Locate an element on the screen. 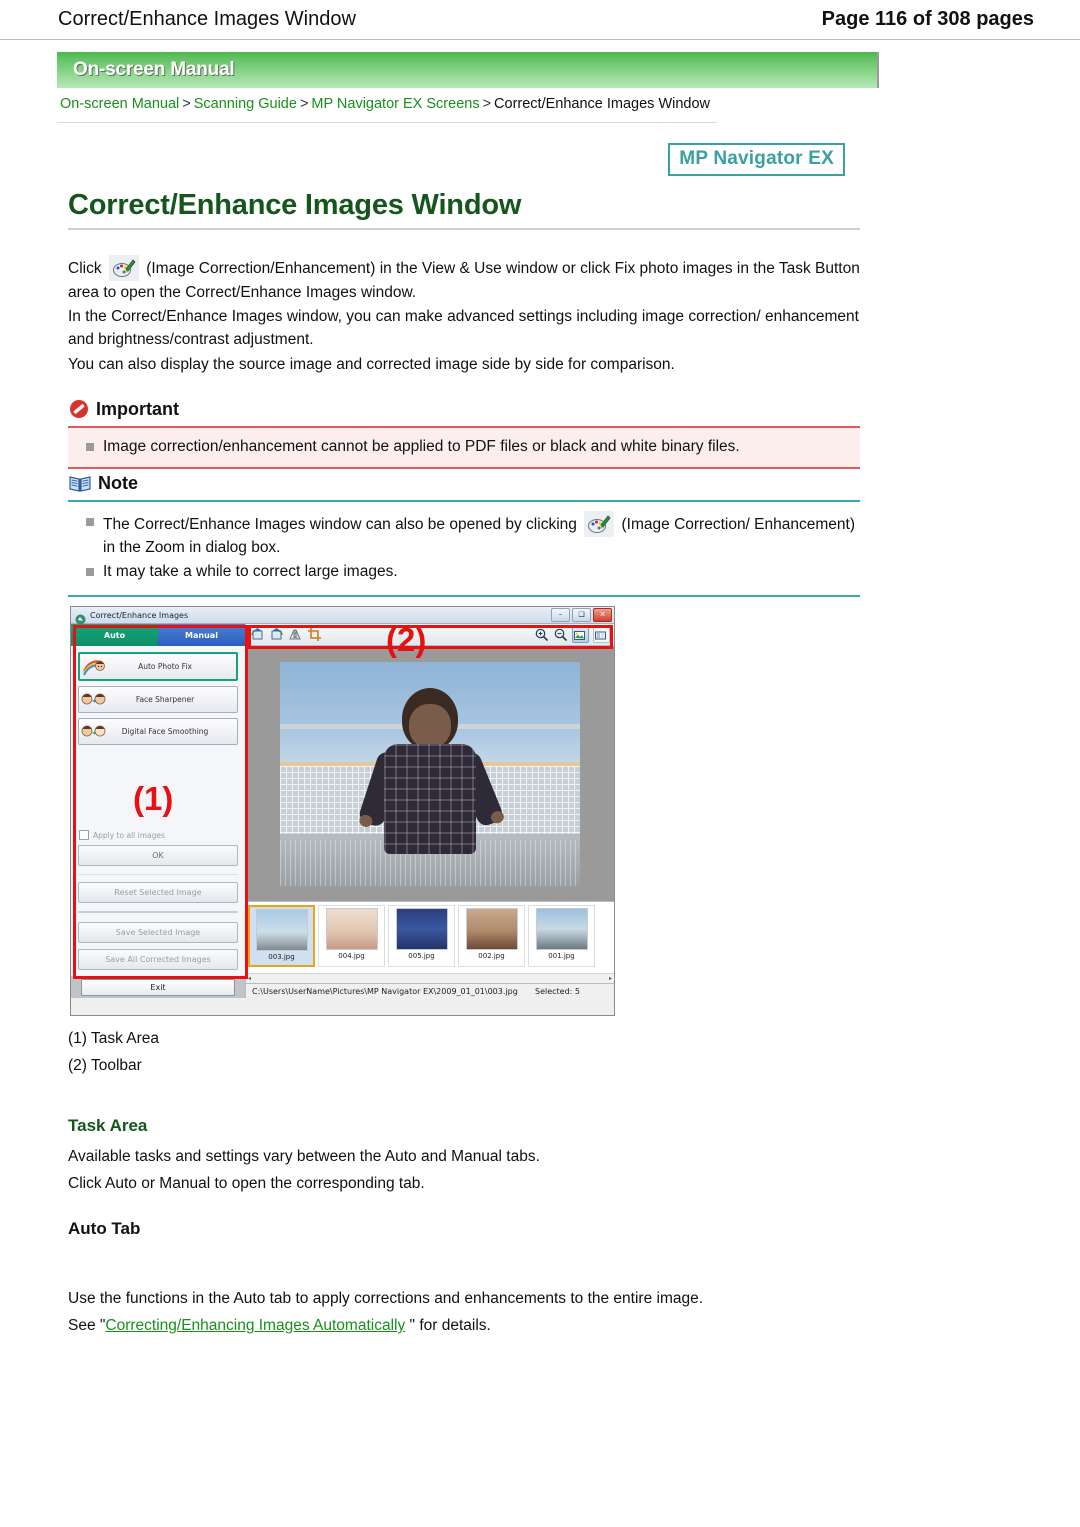 The height and width of the screenshot is (1527, 1080). thumbnail-item: 001.jpg is located at coordinates (561, 936).